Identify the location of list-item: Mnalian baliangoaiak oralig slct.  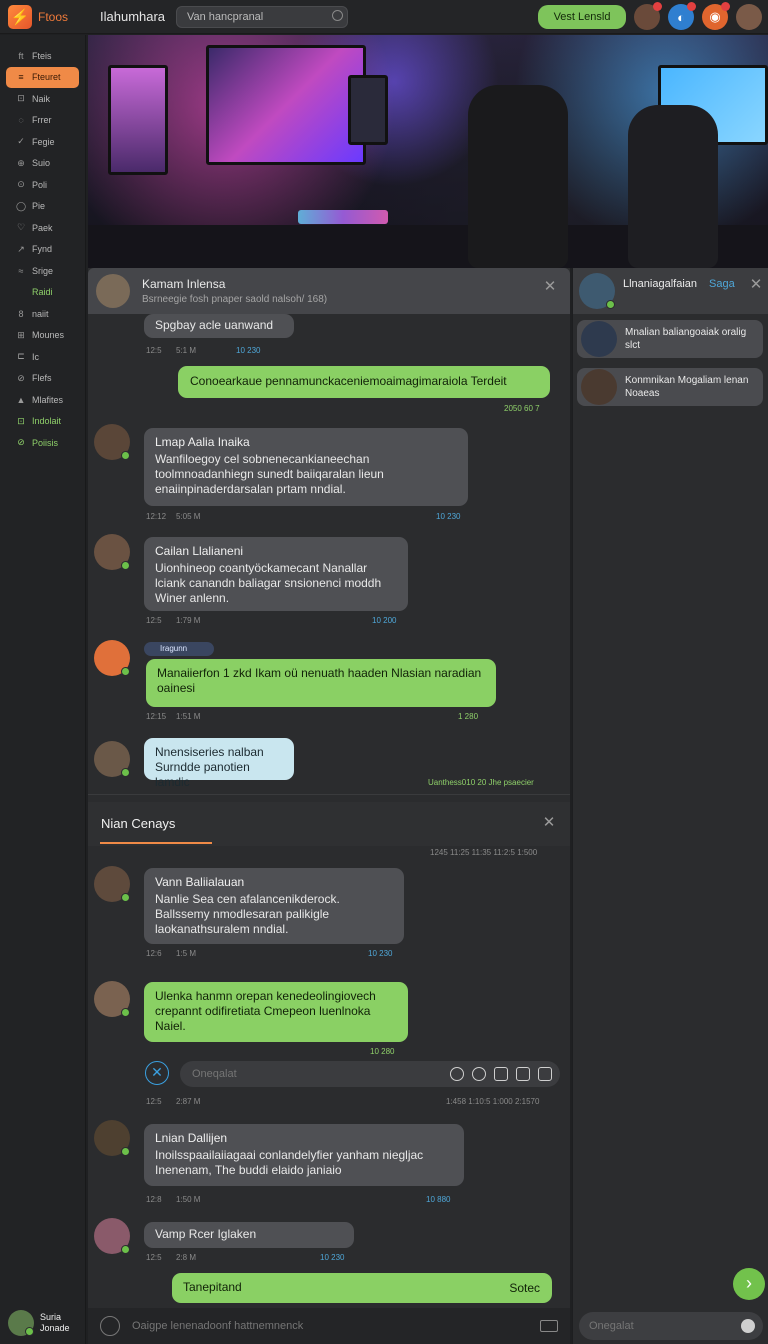
(670, 339).